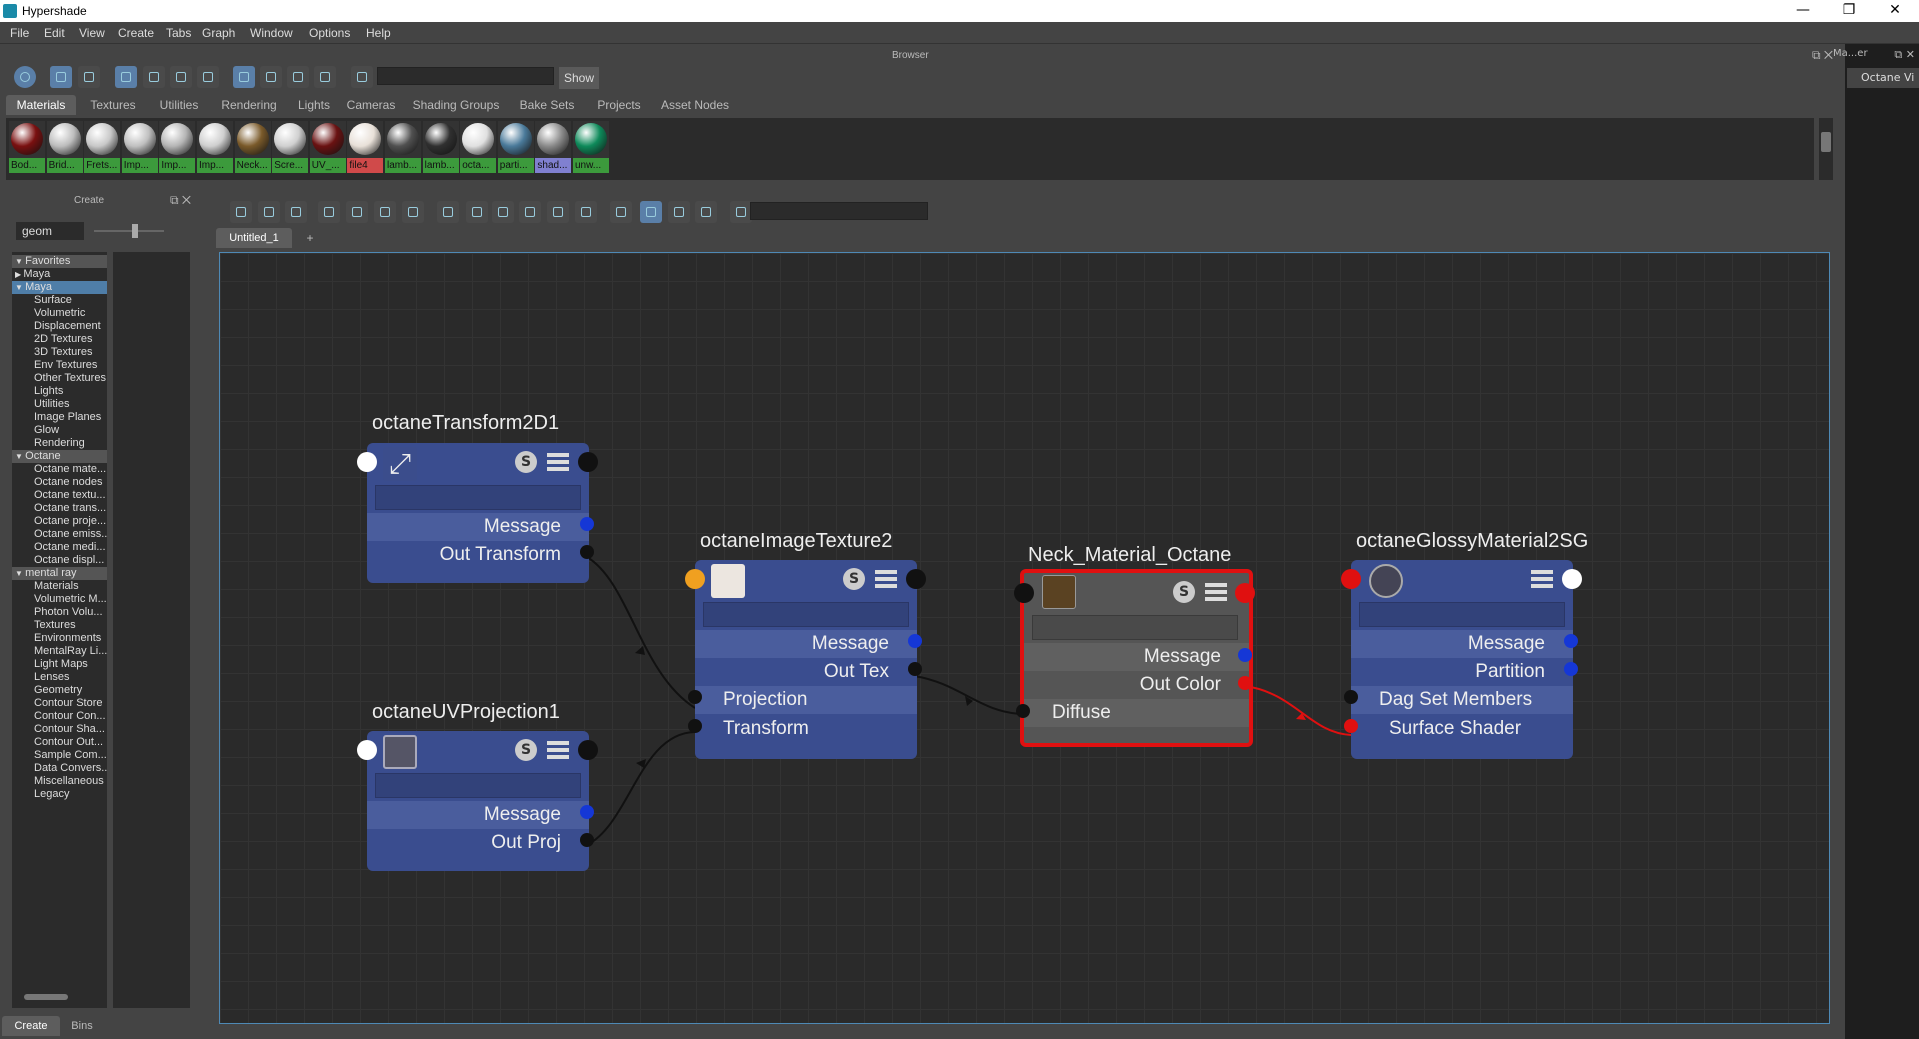 Image resolution: width=1919 pixels, height=1039 pixels. Describe the element at coordinates (54, 33) in the screenshot. I see `menu-edit: Edit` at that location.